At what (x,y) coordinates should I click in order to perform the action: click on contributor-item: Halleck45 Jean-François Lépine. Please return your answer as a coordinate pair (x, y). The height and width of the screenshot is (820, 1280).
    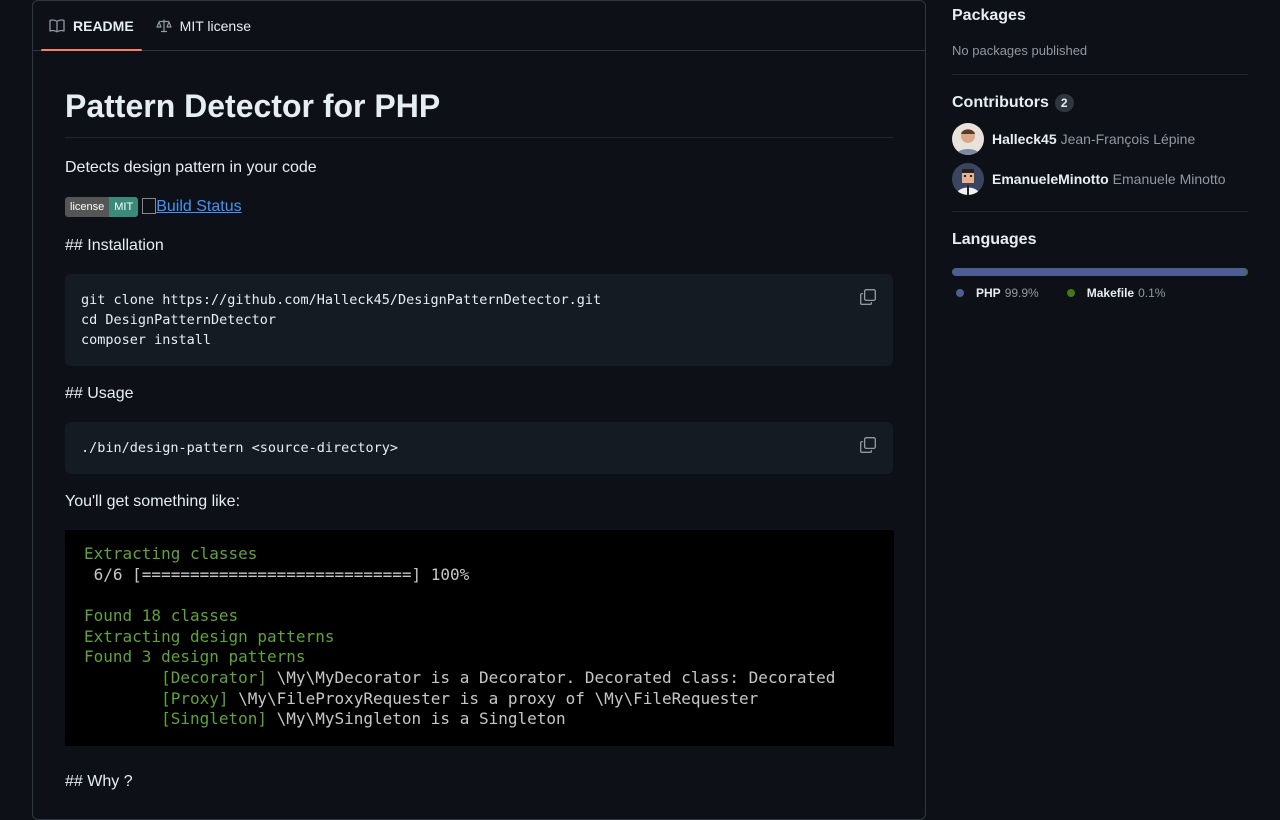
    Looking at the image, I should click on (1100, 139).